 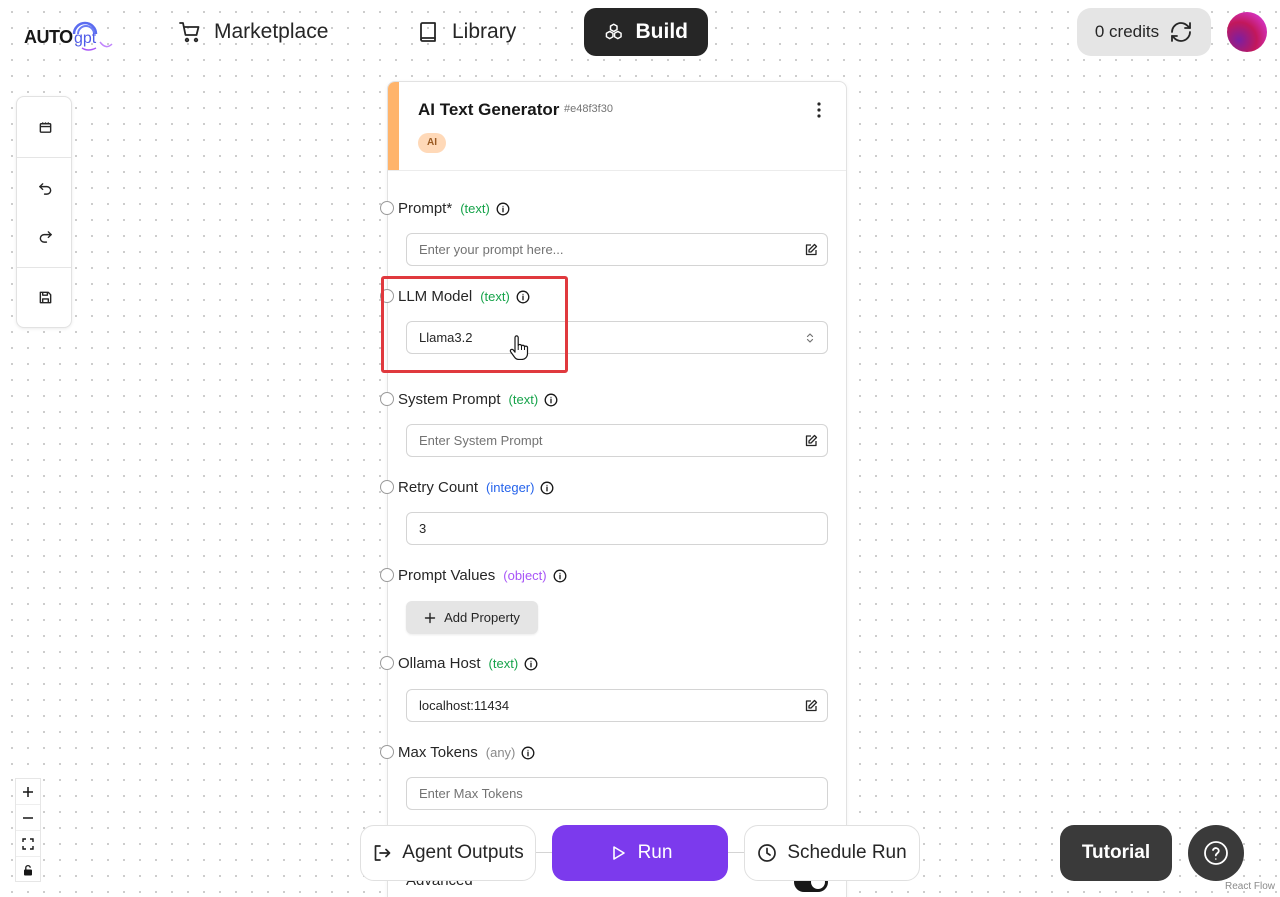 What do you see at coordinates (525, 575) in the screenshot?
I see `field-type: (object)` at bounding box center [525, 575].